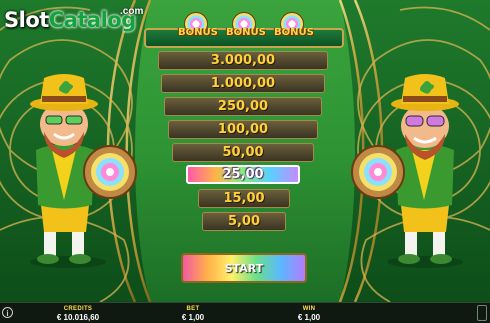 The image size is (490, 323). Describe the element at coordinates (243, 60) in the screenshot. I see `prize-level: 3.000,00` at that location.